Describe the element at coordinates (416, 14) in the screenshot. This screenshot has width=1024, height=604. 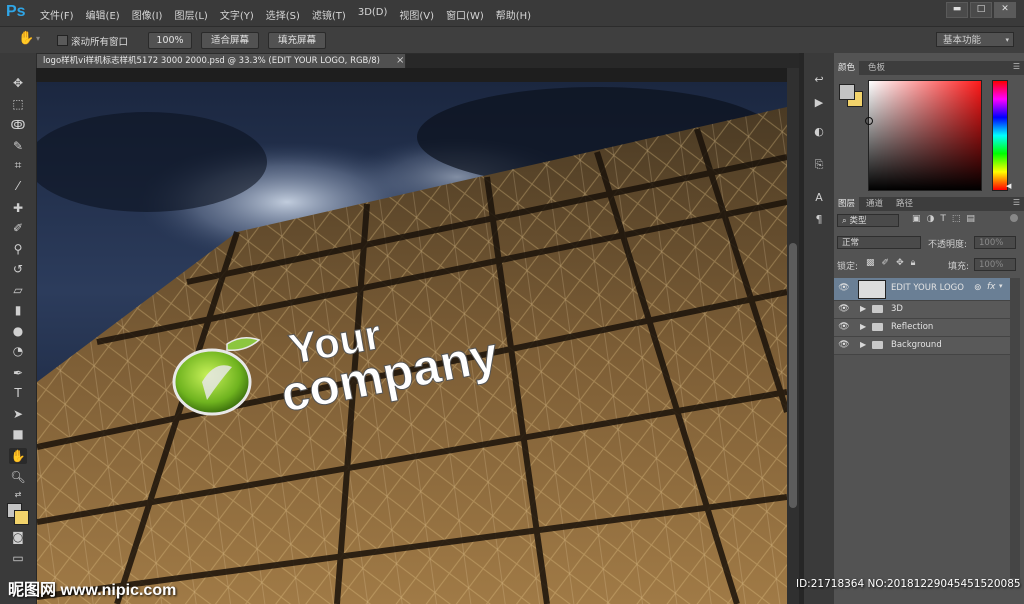
I see `menu-view: 视图(V)` at that location.